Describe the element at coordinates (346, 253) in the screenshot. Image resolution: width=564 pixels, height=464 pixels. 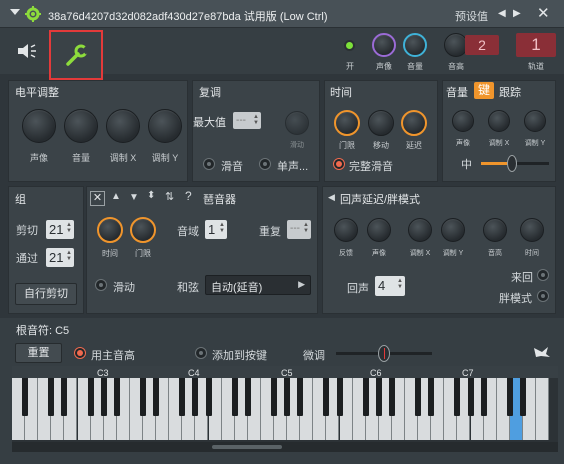
I see `echo-feedback-label: 反馈` at that location.